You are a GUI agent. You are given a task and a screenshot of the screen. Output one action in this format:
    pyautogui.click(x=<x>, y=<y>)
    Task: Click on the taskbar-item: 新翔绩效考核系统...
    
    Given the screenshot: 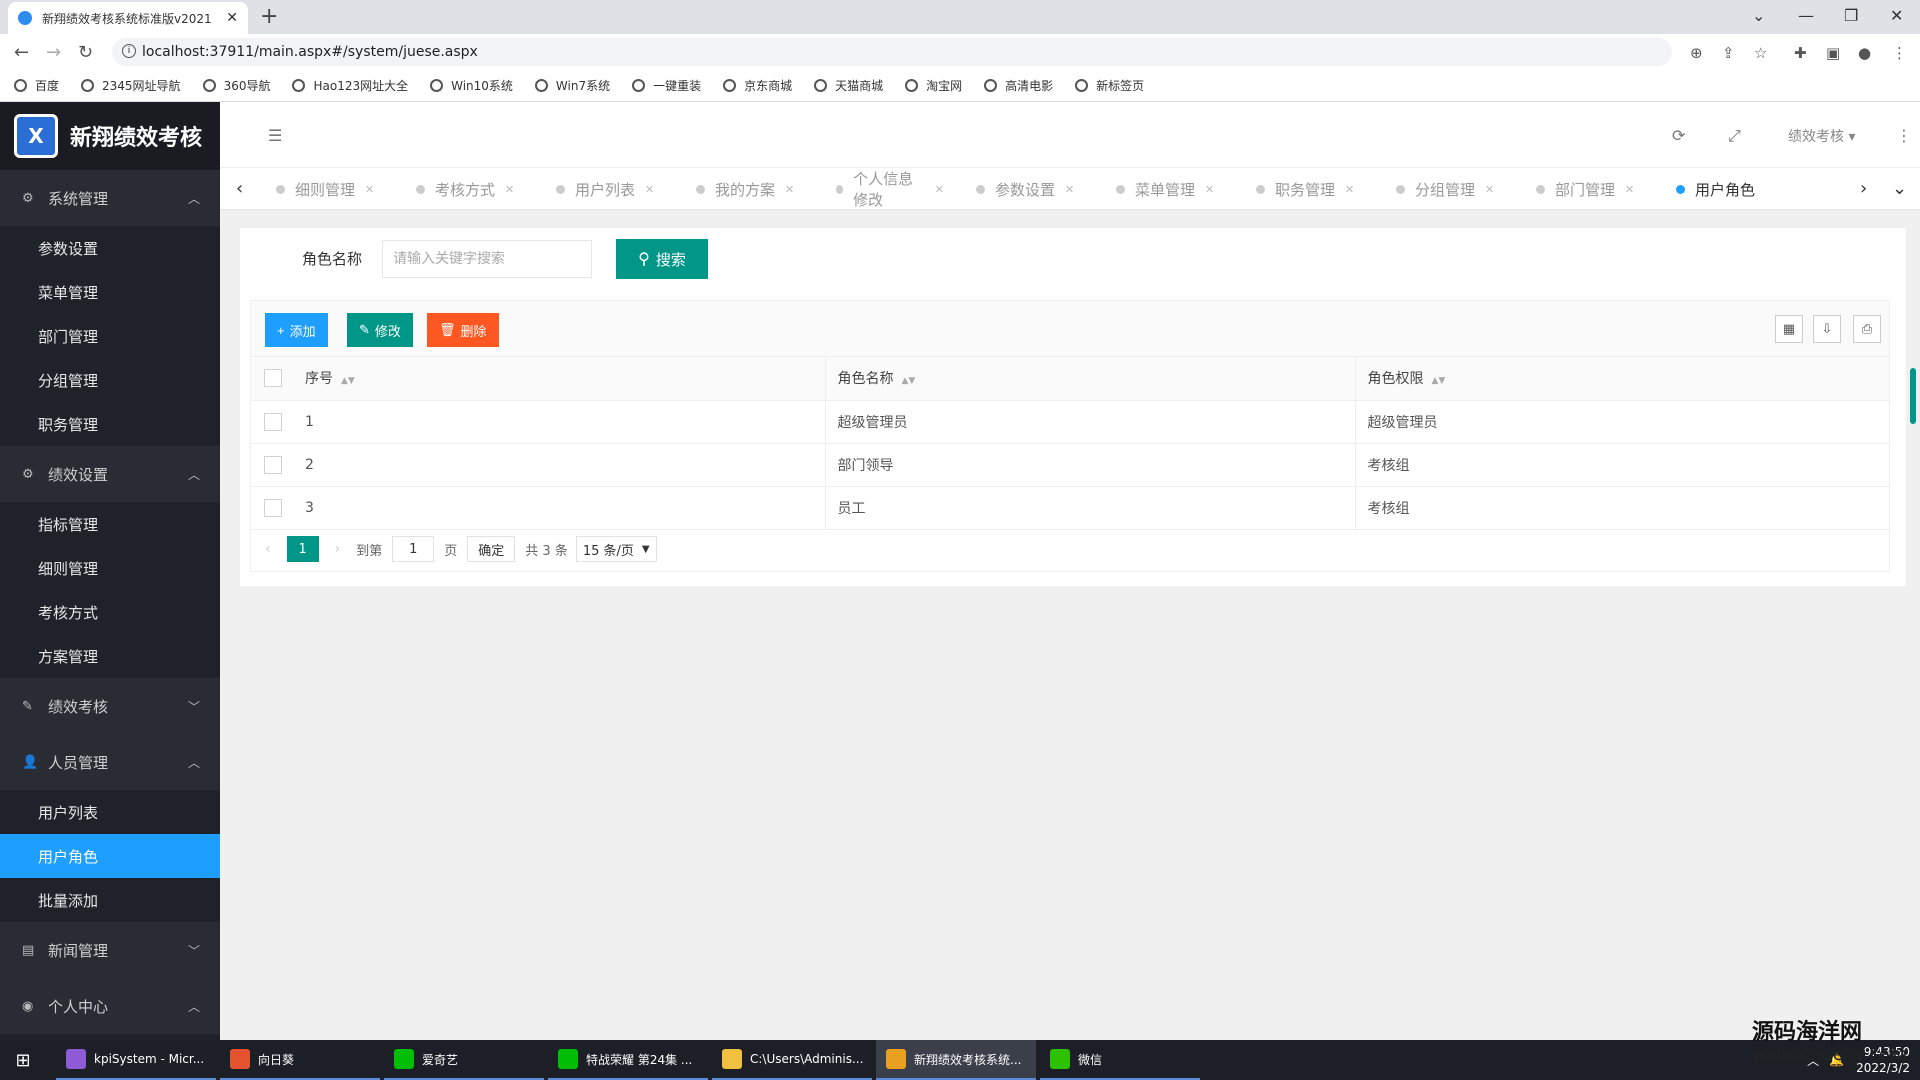 What is the action you would take?
    pyautogui.click(x=956, y=1060)
    